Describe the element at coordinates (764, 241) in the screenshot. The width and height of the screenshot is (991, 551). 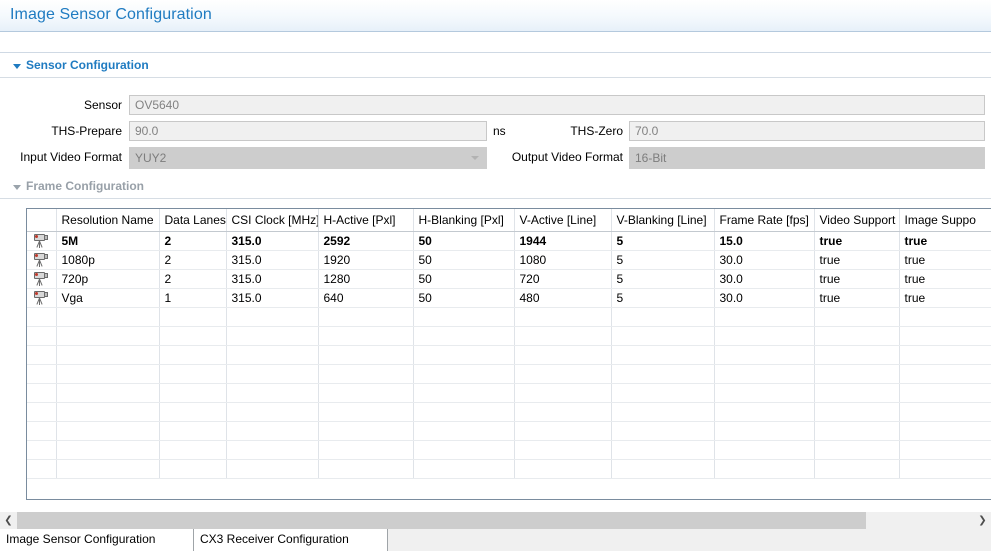
I see `table-cell: 15.0` at that location.